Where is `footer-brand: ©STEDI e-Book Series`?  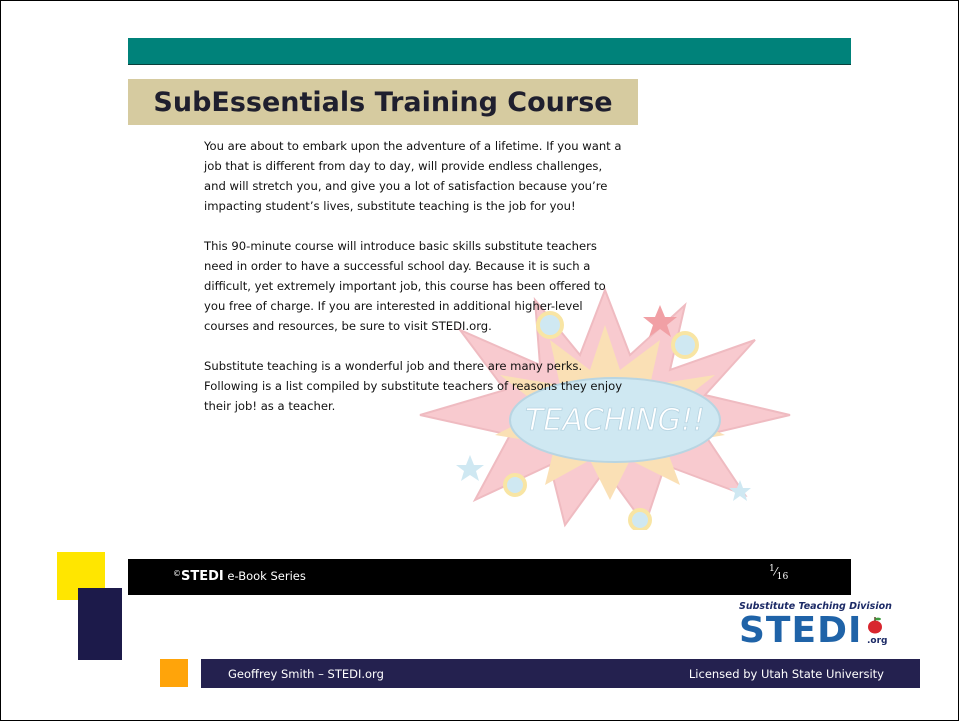
footer-brand: ©STEDI e-Book Series is located at coordinates (239, 576).